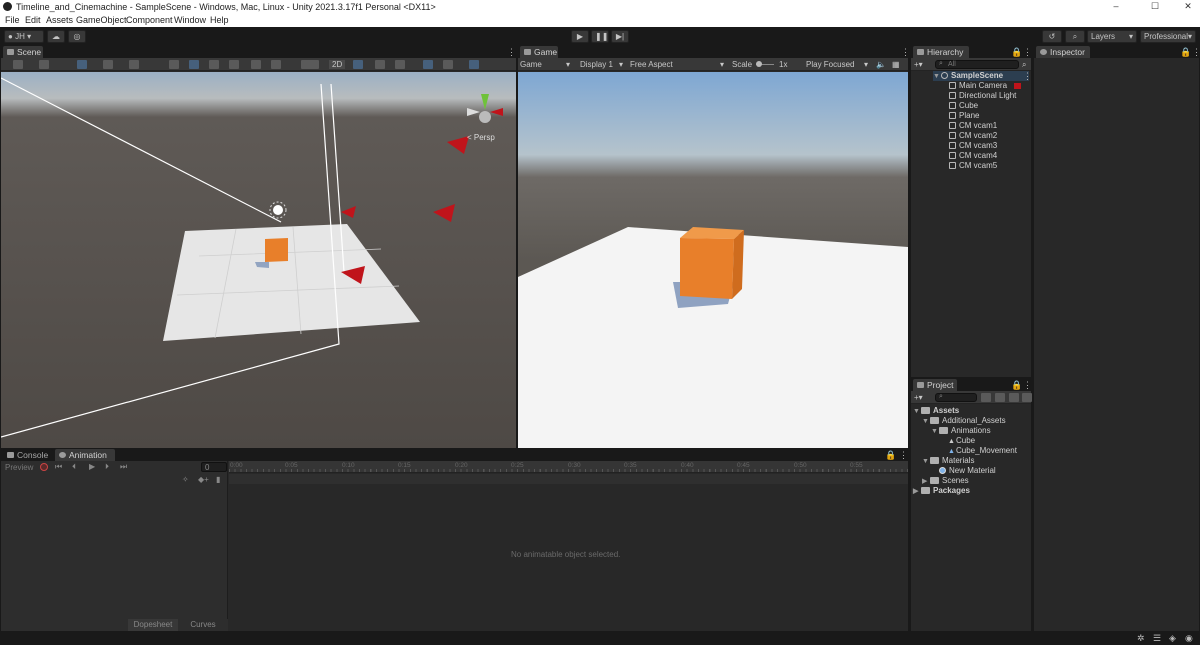 The height and width of the screenshot is (645, 1200). What do you see at coordinates (1112, 36) in the screenshot?
I see `layers-dropdown: Layers ▾` at bounding box center [1112, 36].